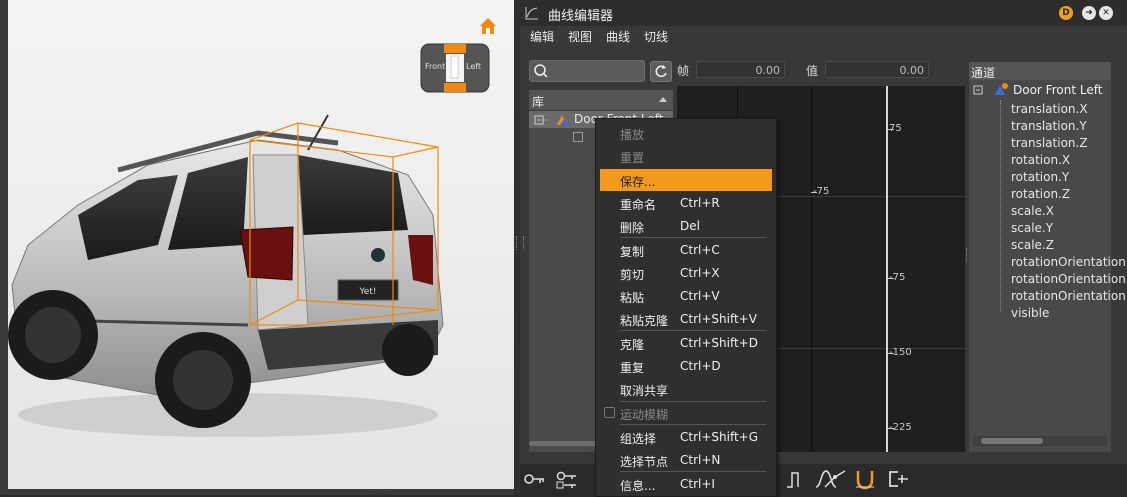 The width and height of the screenshot is (1127, 497). Describe the element at coordinates (578, 137) in the screenshot. I see `library-subitem-checkbox` at that location.